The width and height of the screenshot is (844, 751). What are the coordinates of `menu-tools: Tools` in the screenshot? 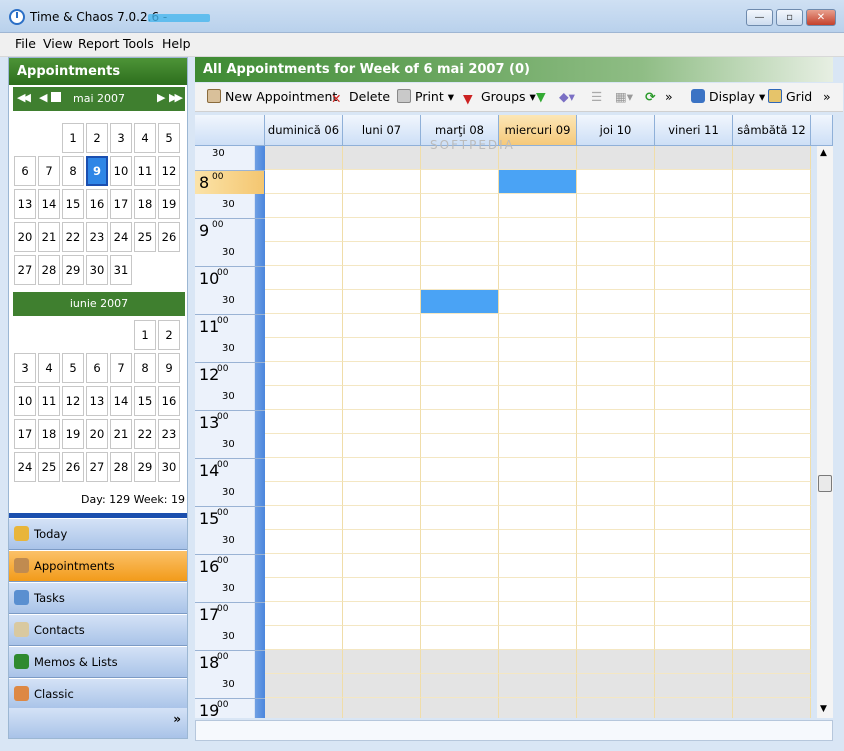 It's located at (138, 43).